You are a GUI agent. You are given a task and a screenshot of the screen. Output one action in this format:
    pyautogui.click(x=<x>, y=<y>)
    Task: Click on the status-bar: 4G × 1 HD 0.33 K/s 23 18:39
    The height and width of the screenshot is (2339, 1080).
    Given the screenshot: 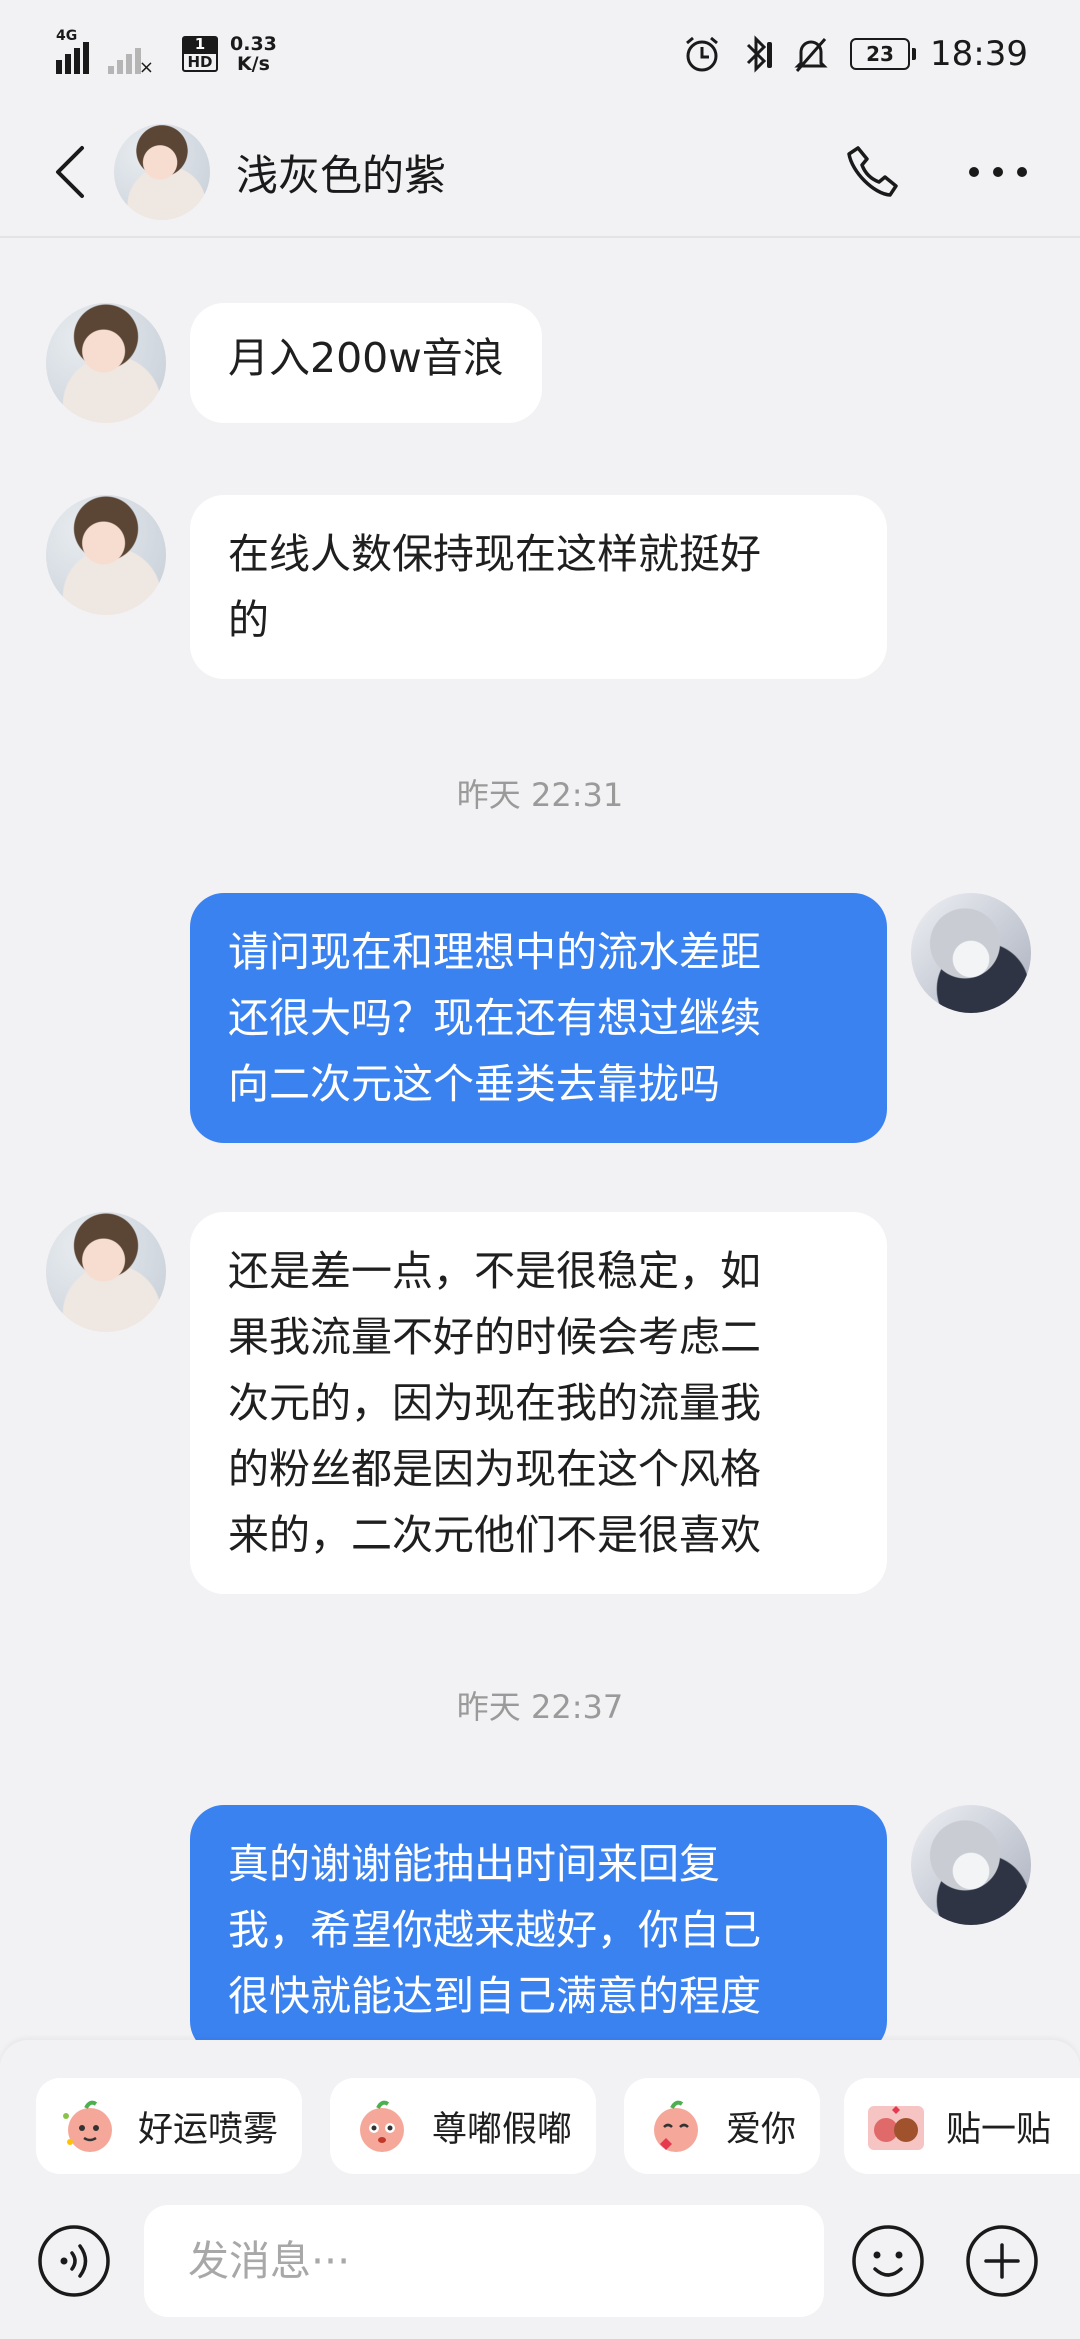 What is the action you would take?
    pyautogui.click(x=540, y=54)
    